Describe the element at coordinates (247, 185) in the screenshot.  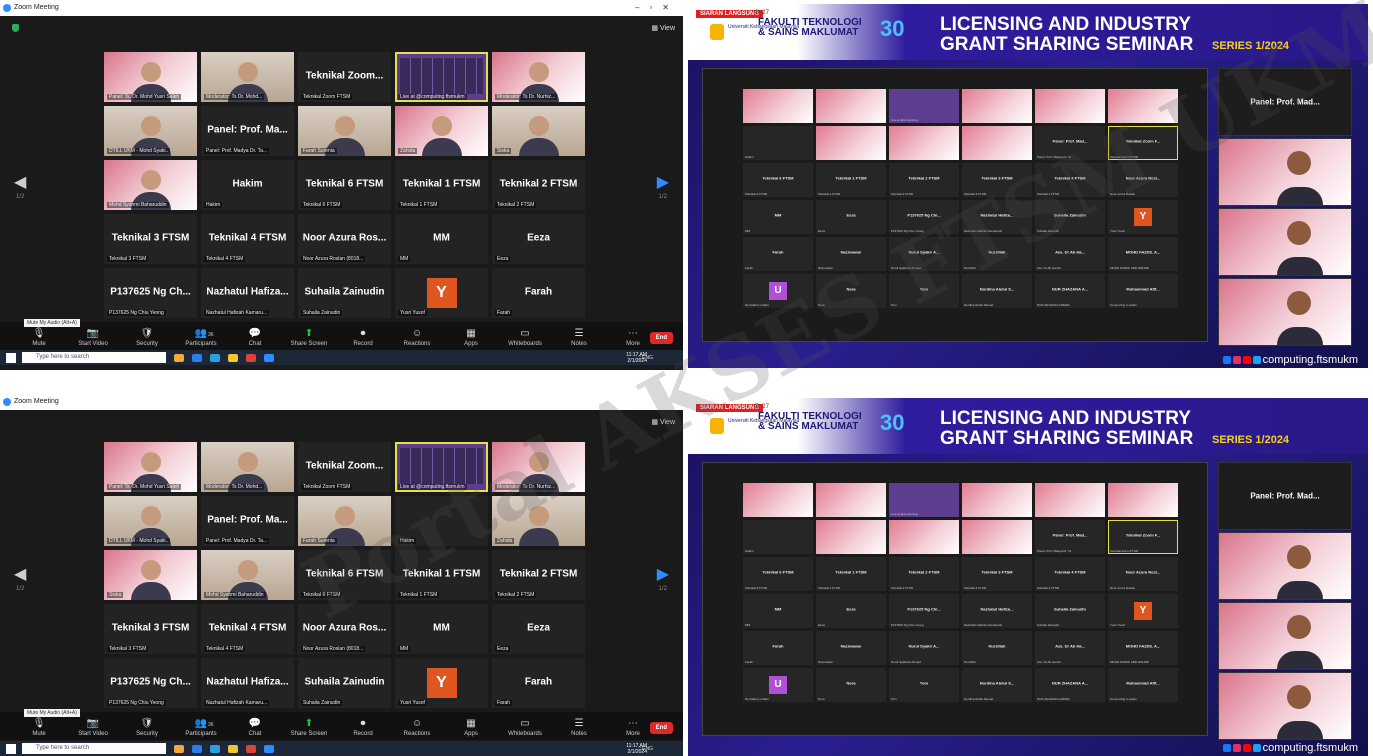
I see `participant-tile: Hakim Hakim` at that location.